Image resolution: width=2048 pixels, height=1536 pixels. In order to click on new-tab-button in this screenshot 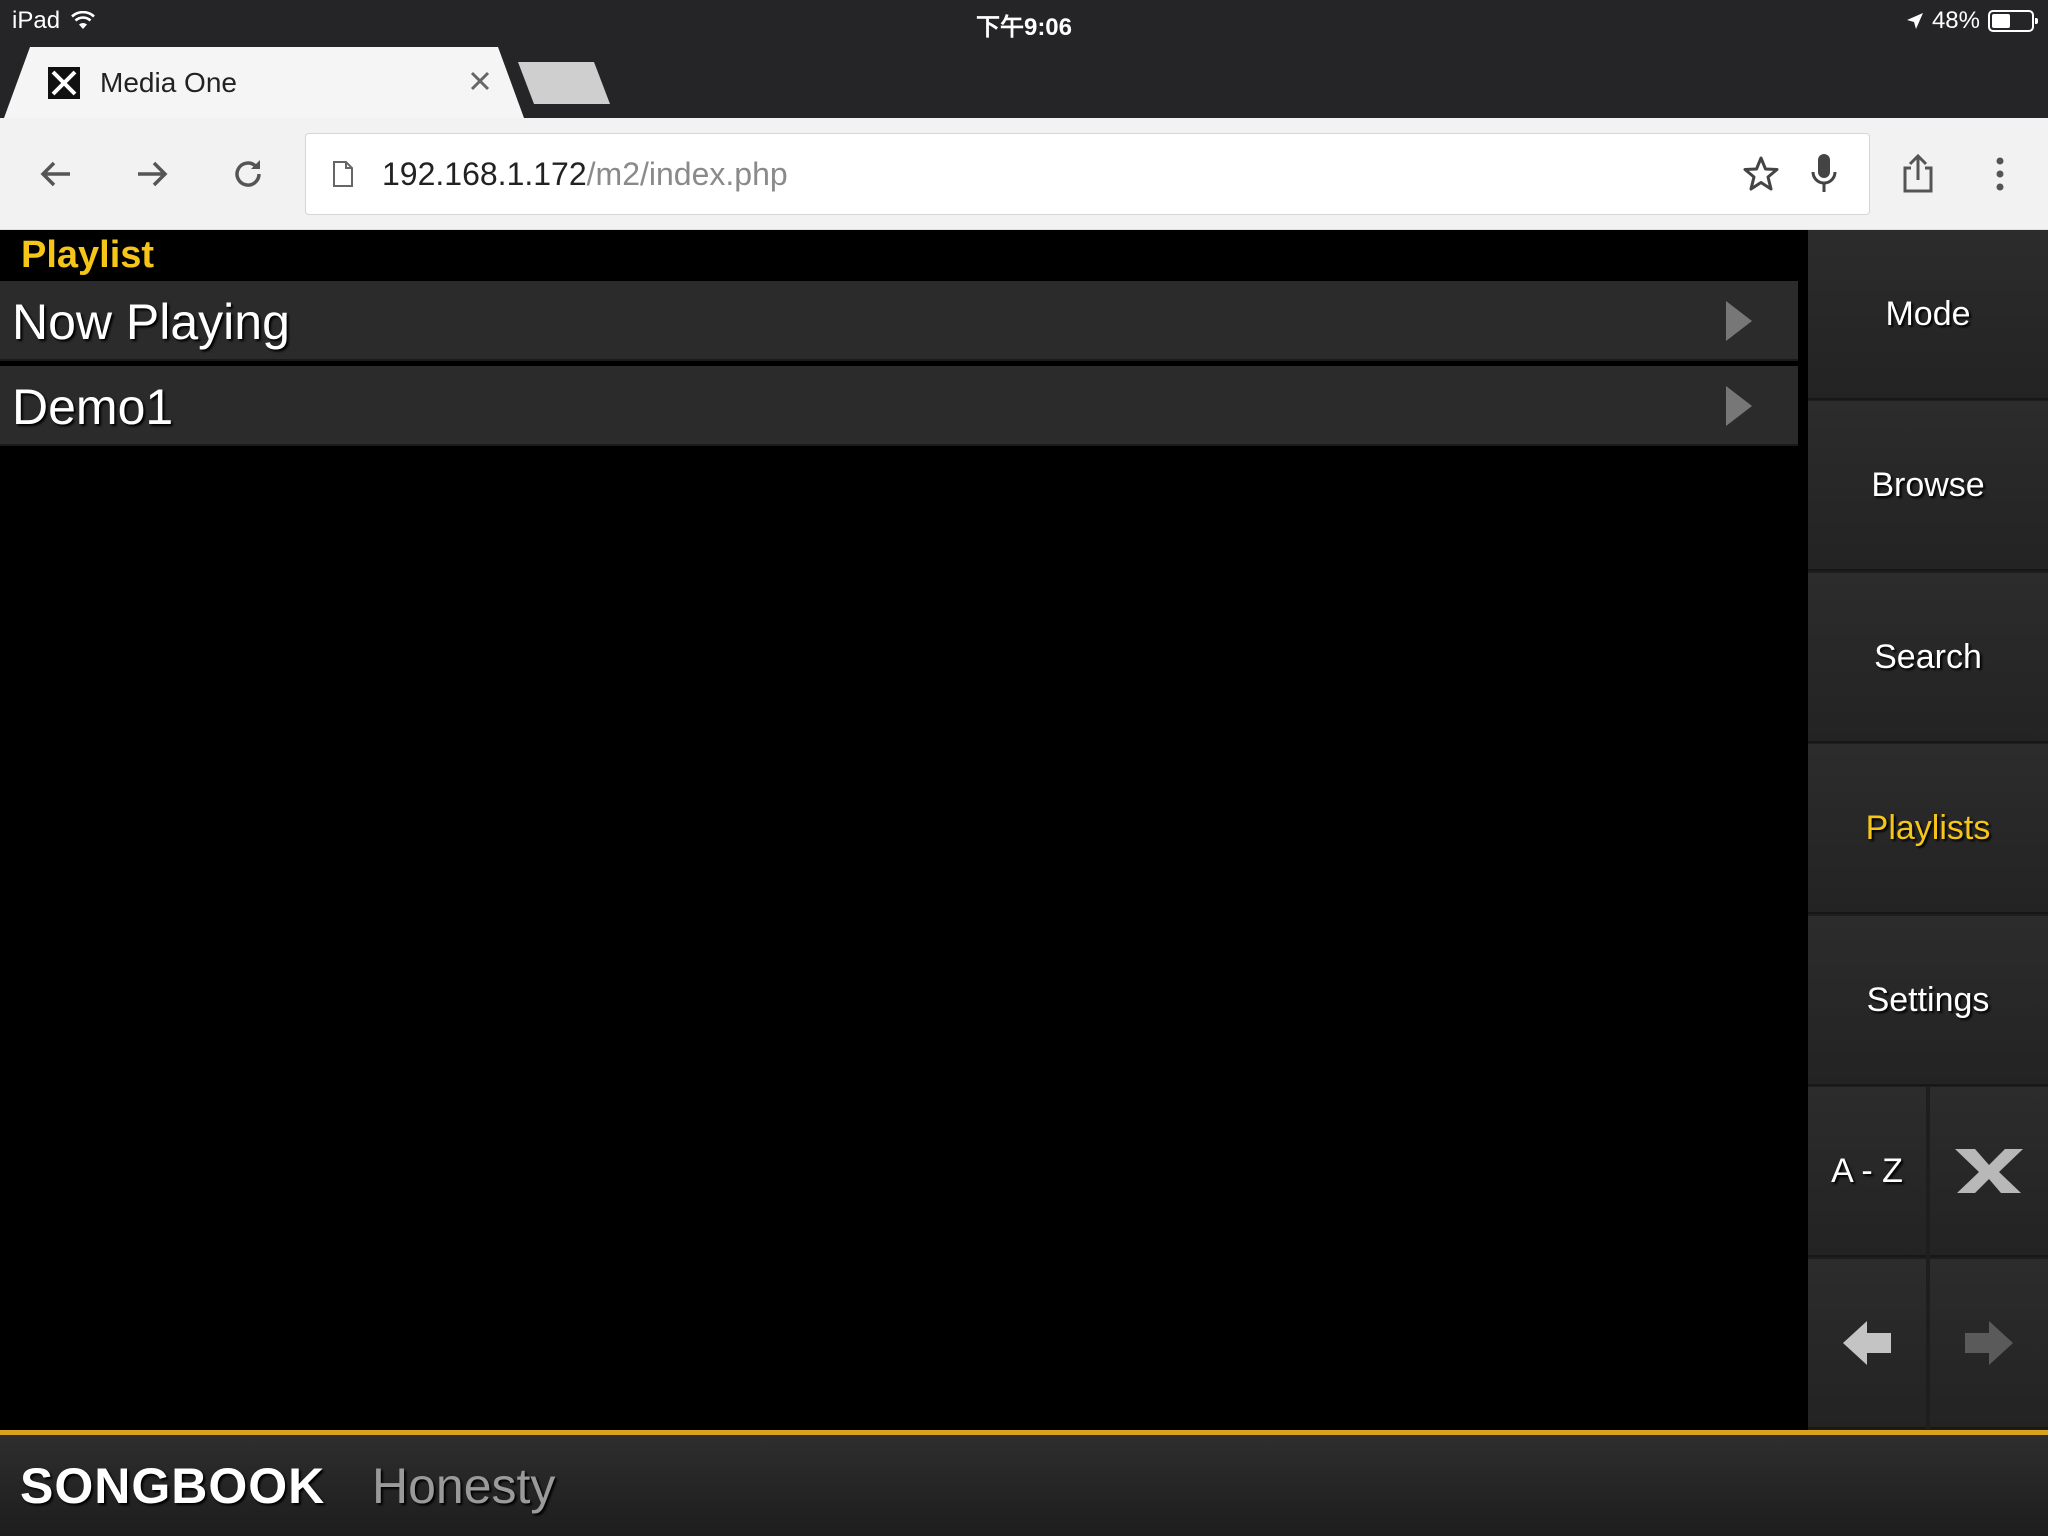, I will do `click(564, 83)`.